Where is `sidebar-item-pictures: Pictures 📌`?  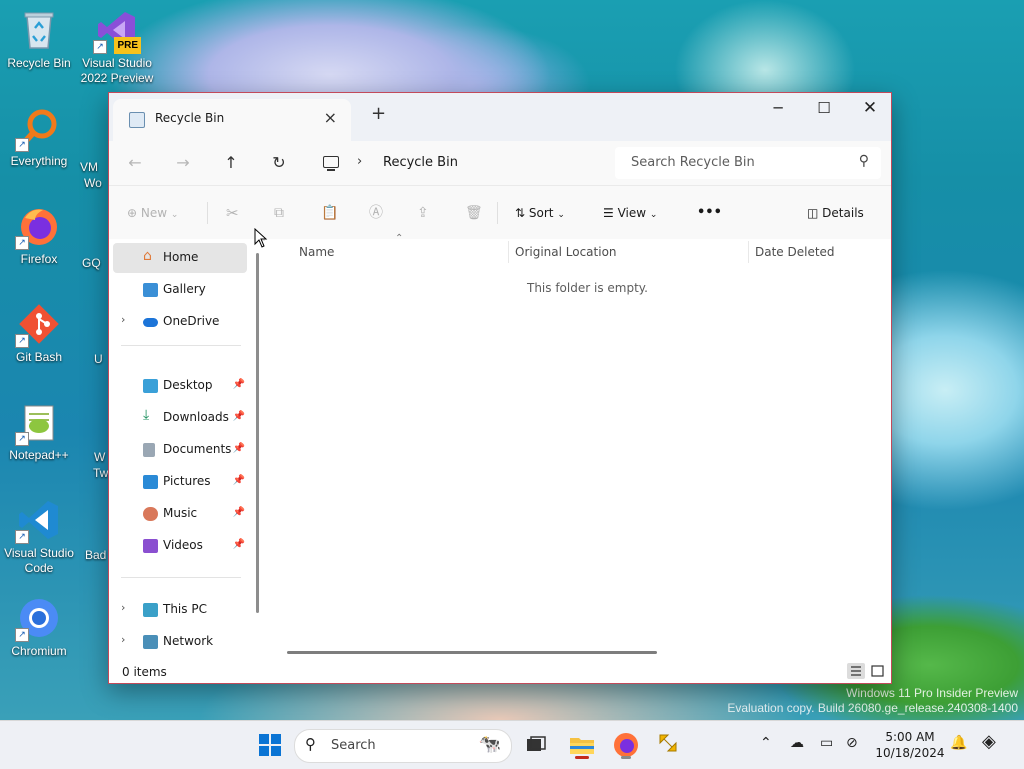
sidebar-item-pictures: Pictures 📌 is located at coordinates (180, 482).